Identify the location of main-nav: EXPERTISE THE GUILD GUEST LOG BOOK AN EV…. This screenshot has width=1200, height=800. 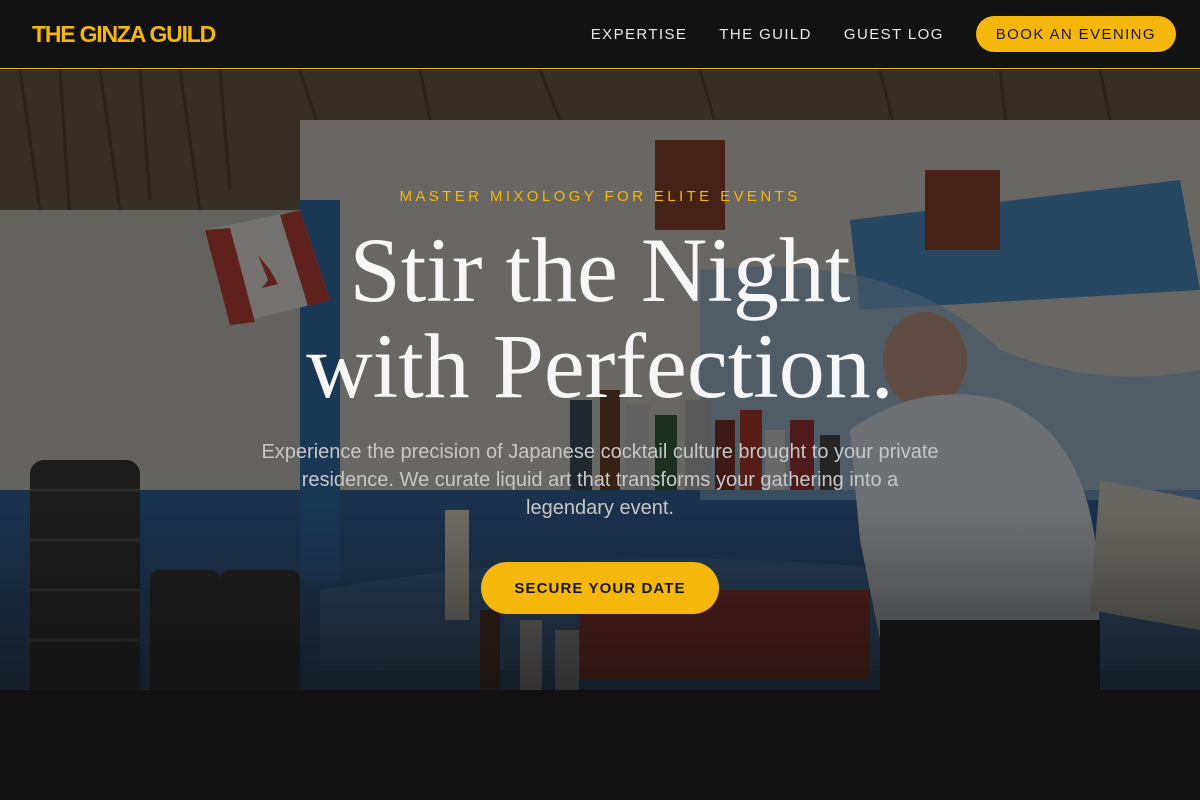
(883, 34).